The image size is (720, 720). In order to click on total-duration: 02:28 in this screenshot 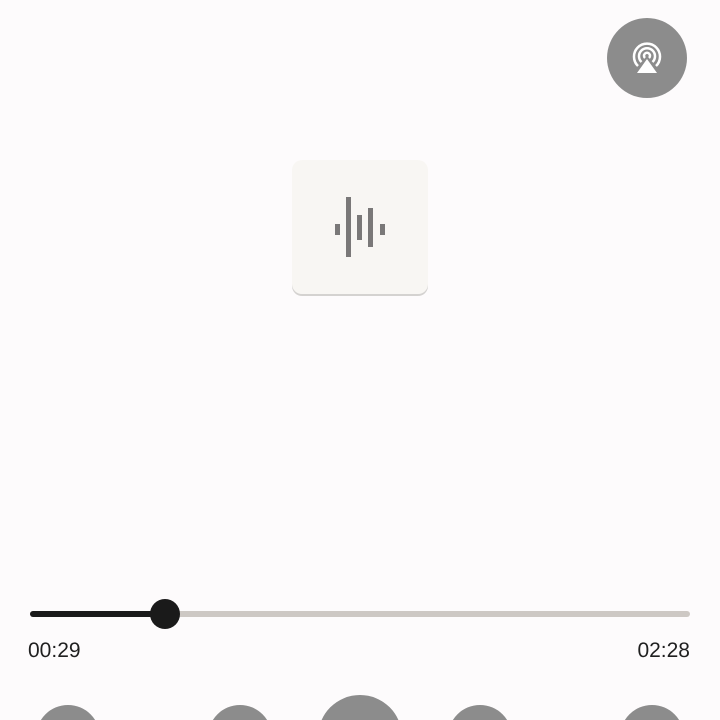, I will do `click(663, 651)`.